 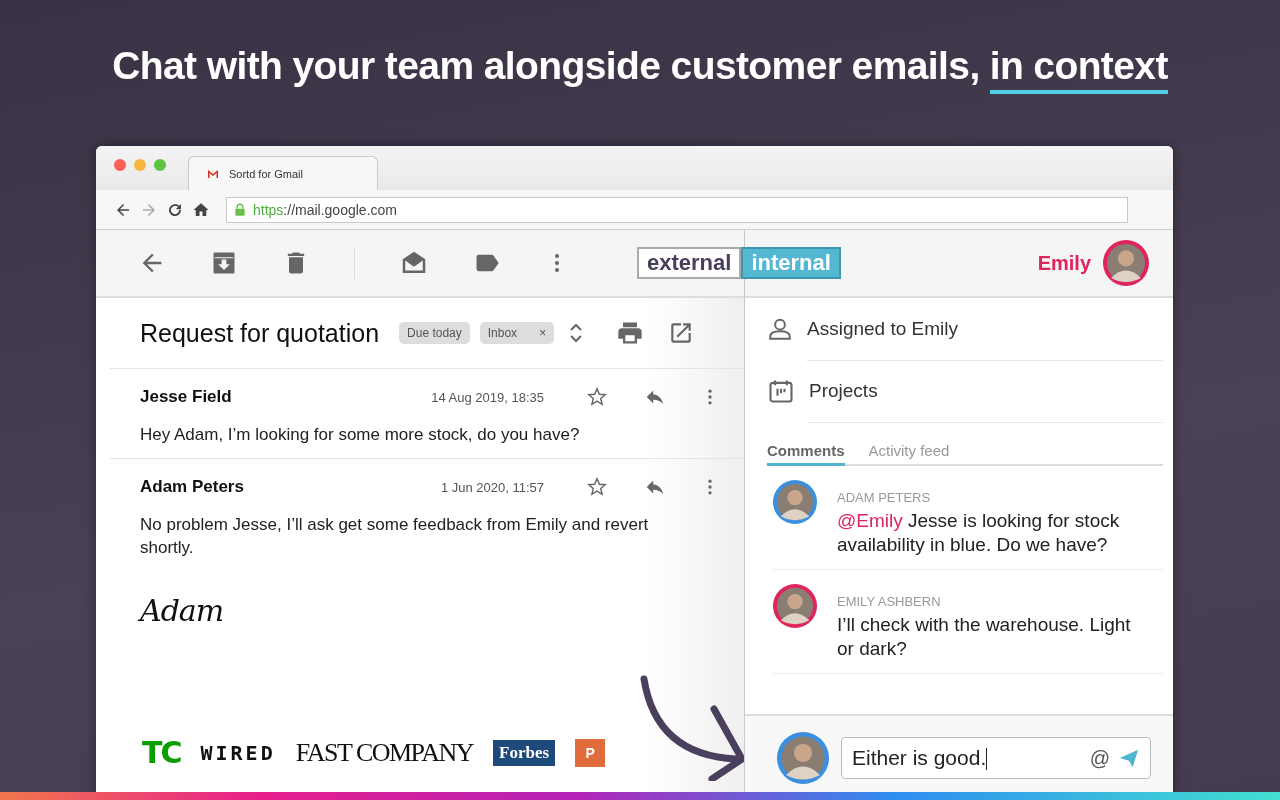 I want to click on lock-icon, so click(x=240, y=209).